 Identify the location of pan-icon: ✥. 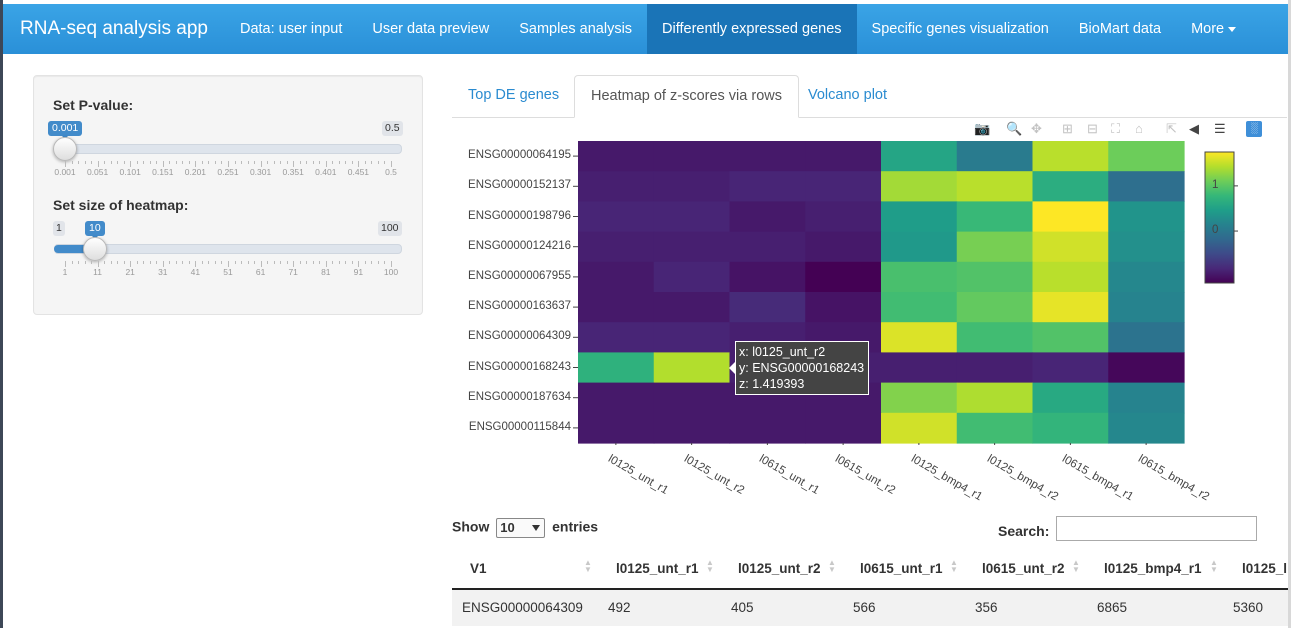
(1036, 129).